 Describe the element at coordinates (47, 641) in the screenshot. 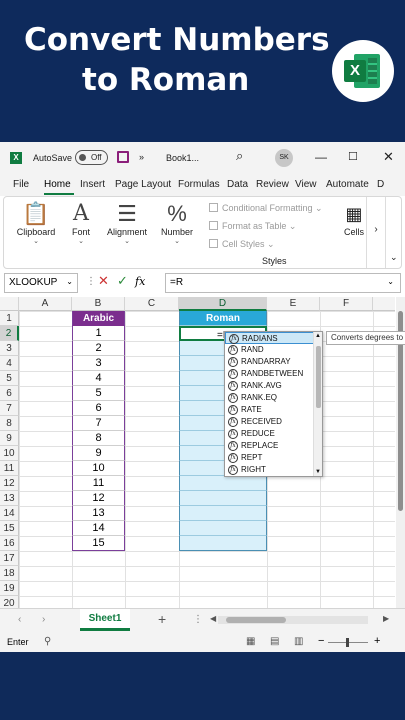

I see `accessibility-icon: ⚲` at that location.